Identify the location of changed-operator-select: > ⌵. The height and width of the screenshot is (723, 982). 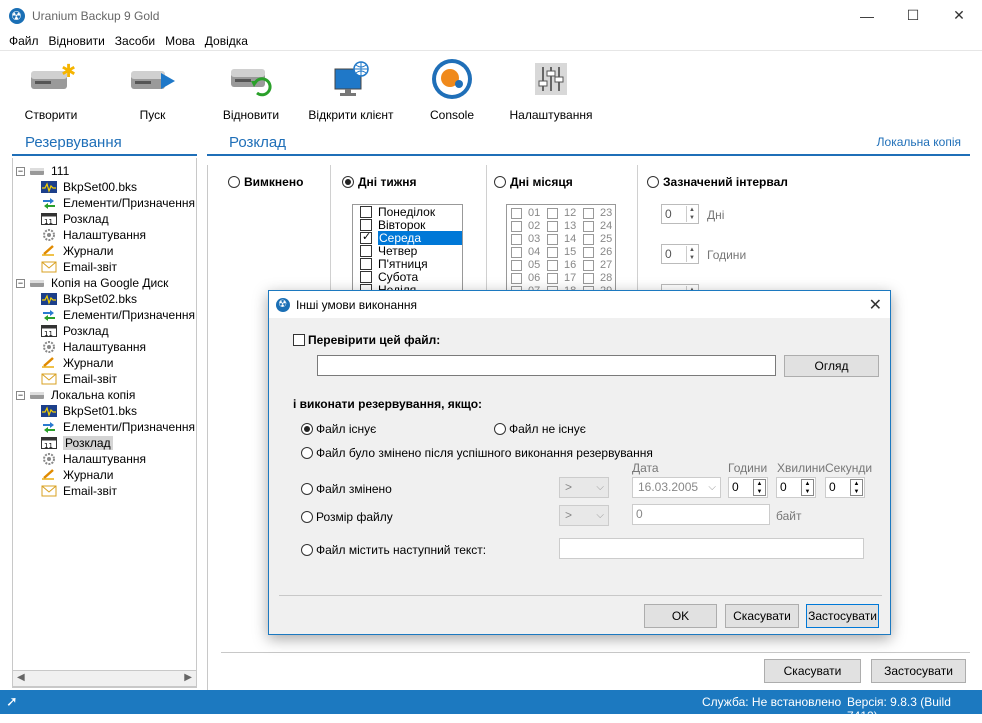
(584, 487).